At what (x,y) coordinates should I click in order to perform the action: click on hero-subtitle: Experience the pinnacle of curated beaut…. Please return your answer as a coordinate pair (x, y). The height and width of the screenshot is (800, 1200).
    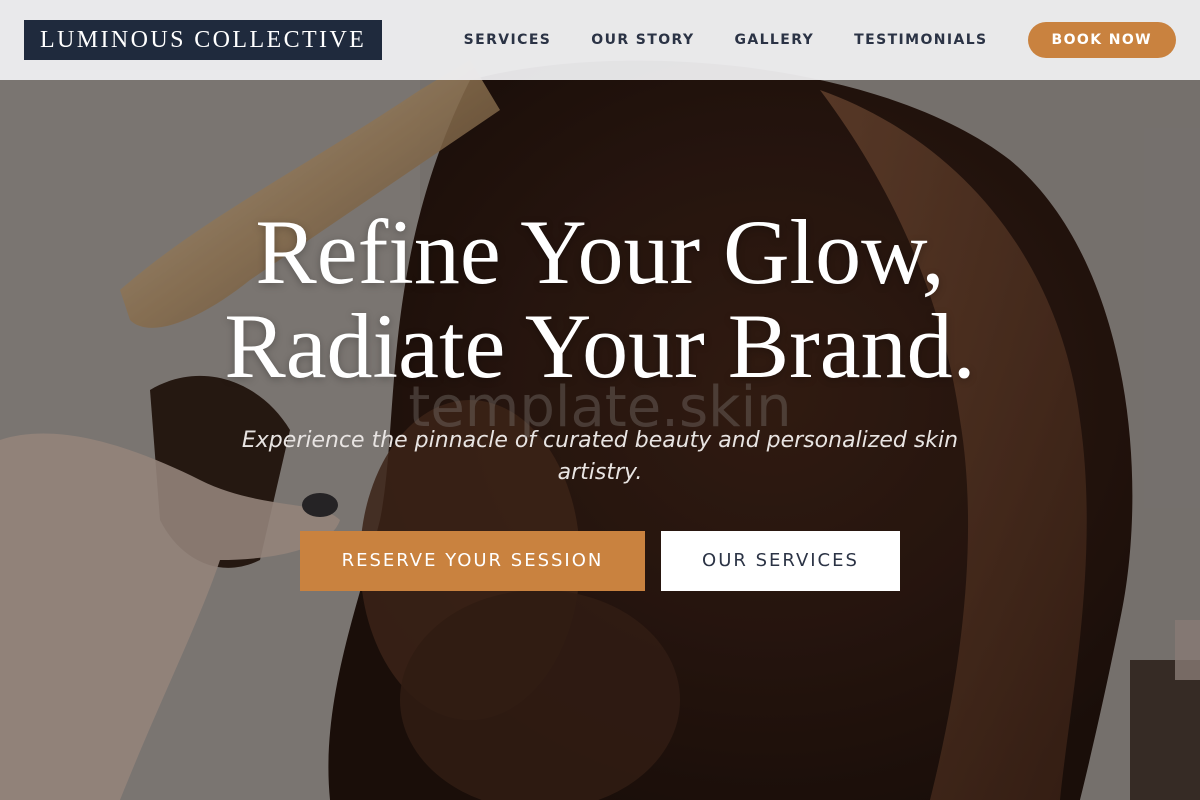
    Looking at the image, I should click on (600, 456).